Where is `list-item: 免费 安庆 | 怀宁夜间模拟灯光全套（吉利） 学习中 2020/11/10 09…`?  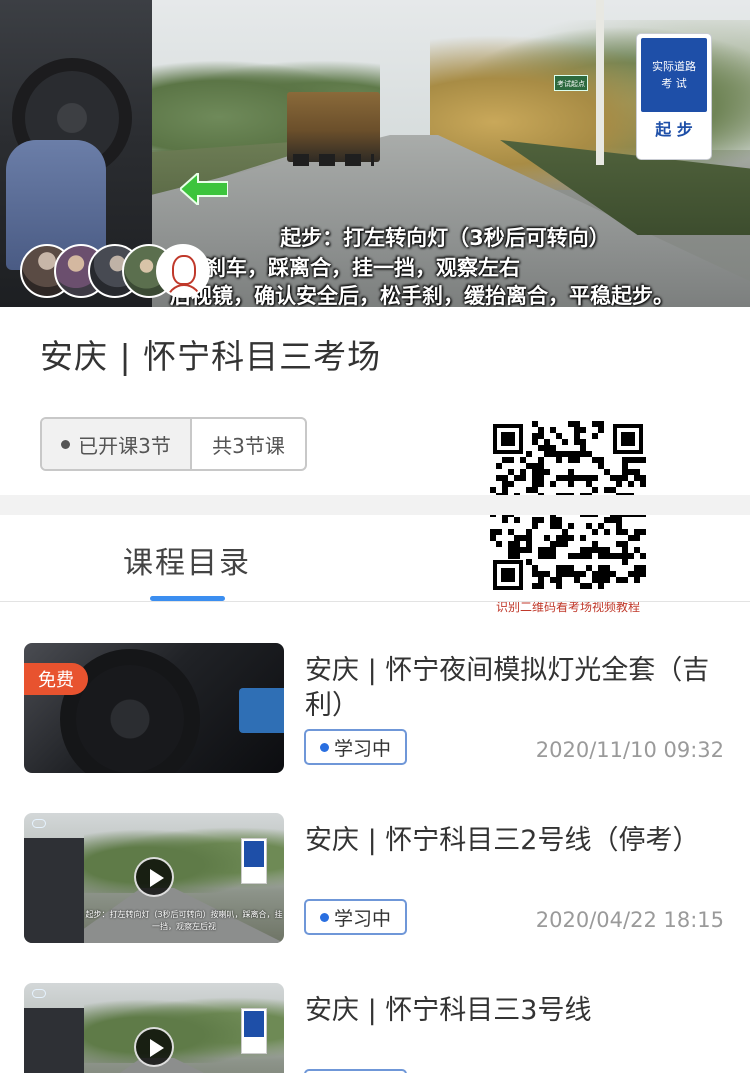
list-item: 免费 安庆 | 怀宁夜间模拟灯光全套（吉利） 学习中 2020/11/10 09… is located at coordinates (375, 723).